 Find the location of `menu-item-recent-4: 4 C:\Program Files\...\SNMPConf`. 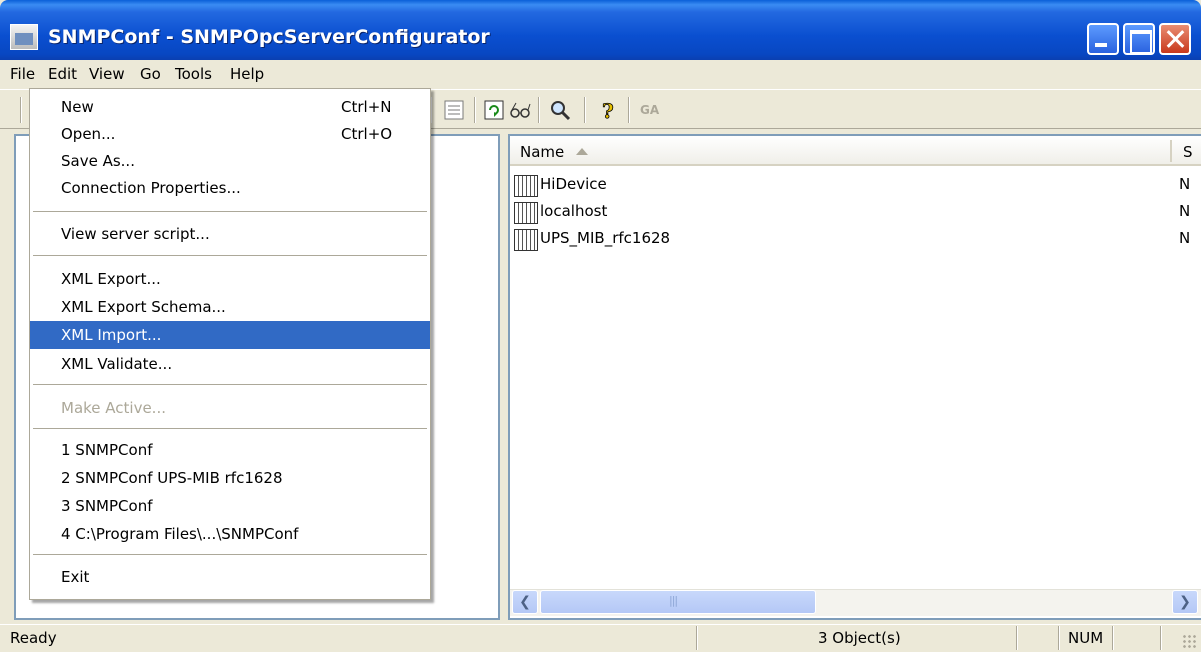

menu-item-recent-4: 4 C:\Program Files\...\SNMPConf is located at coordinates (230, 534).